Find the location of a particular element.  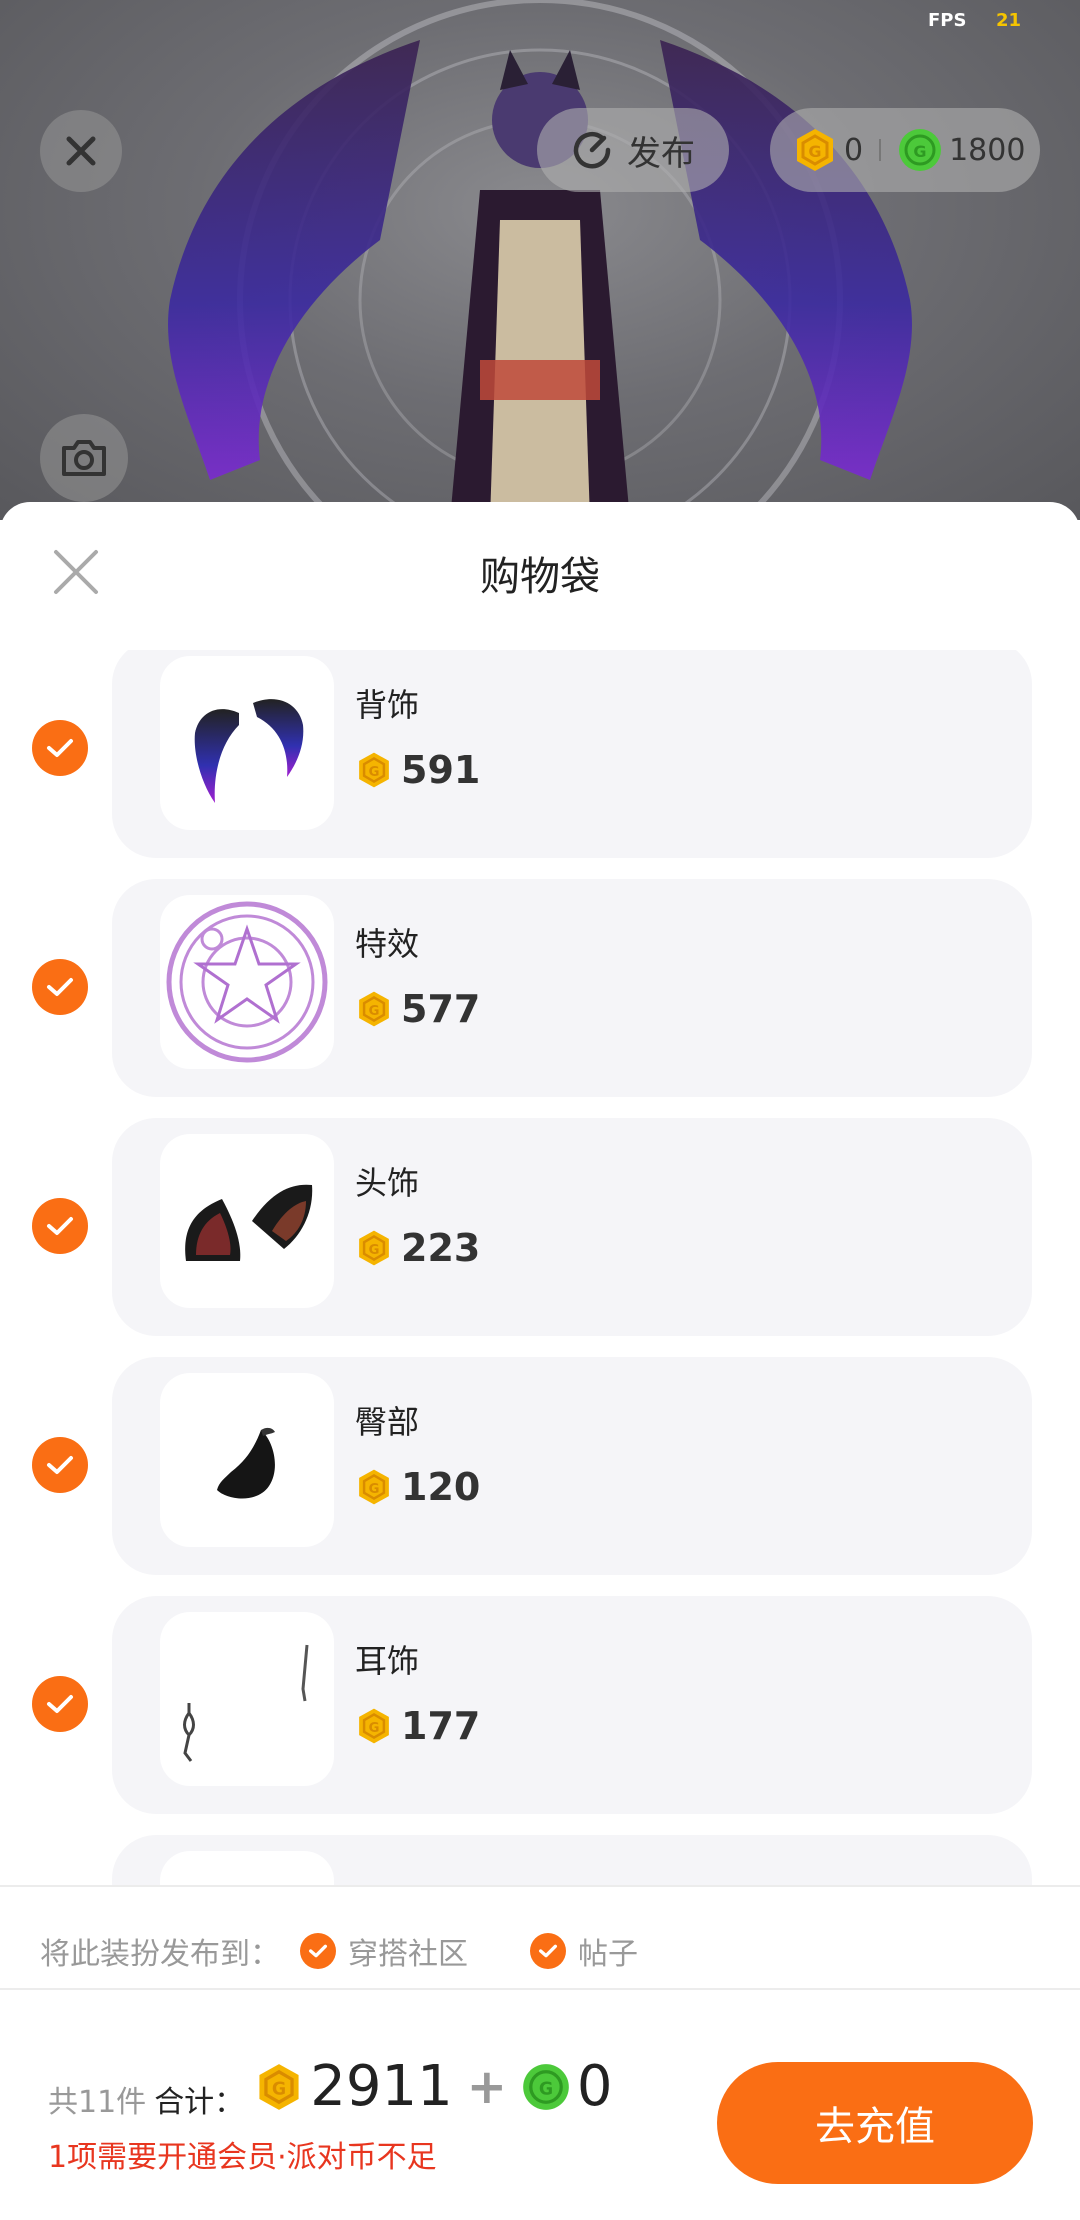

item-card: 背饰 G 591 is located at coordinates (572, 754).